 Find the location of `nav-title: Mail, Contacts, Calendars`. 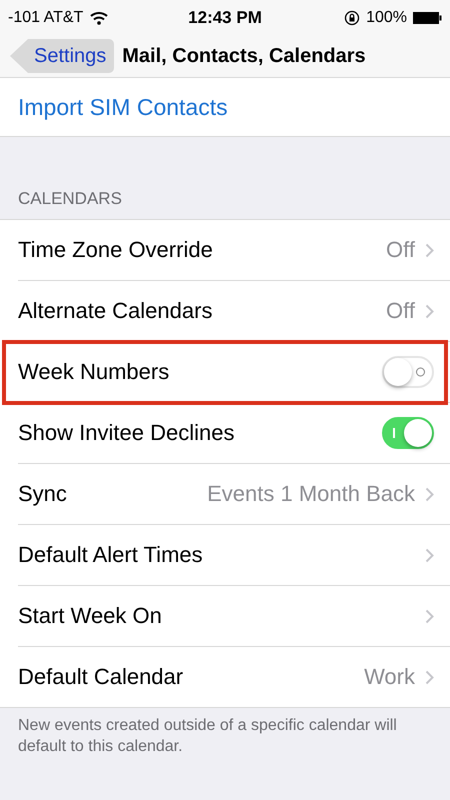

nav-title: Mail, Contacts, Calendars is located at coordinates (244, 56).